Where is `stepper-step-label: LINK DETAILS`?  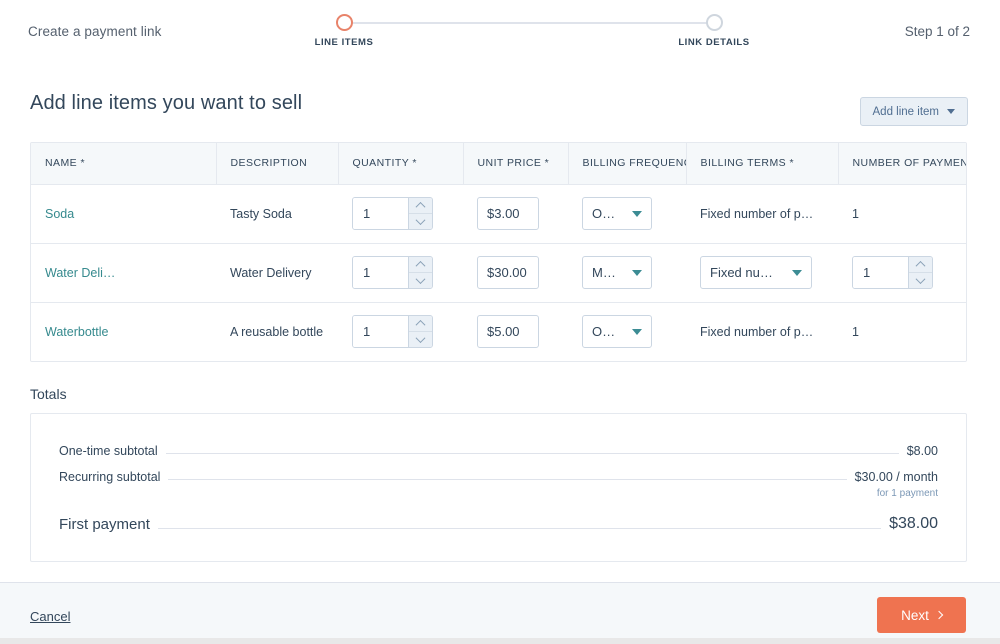 stepper-step-label: LINK DETAILS is located at coordinates (714, 42).